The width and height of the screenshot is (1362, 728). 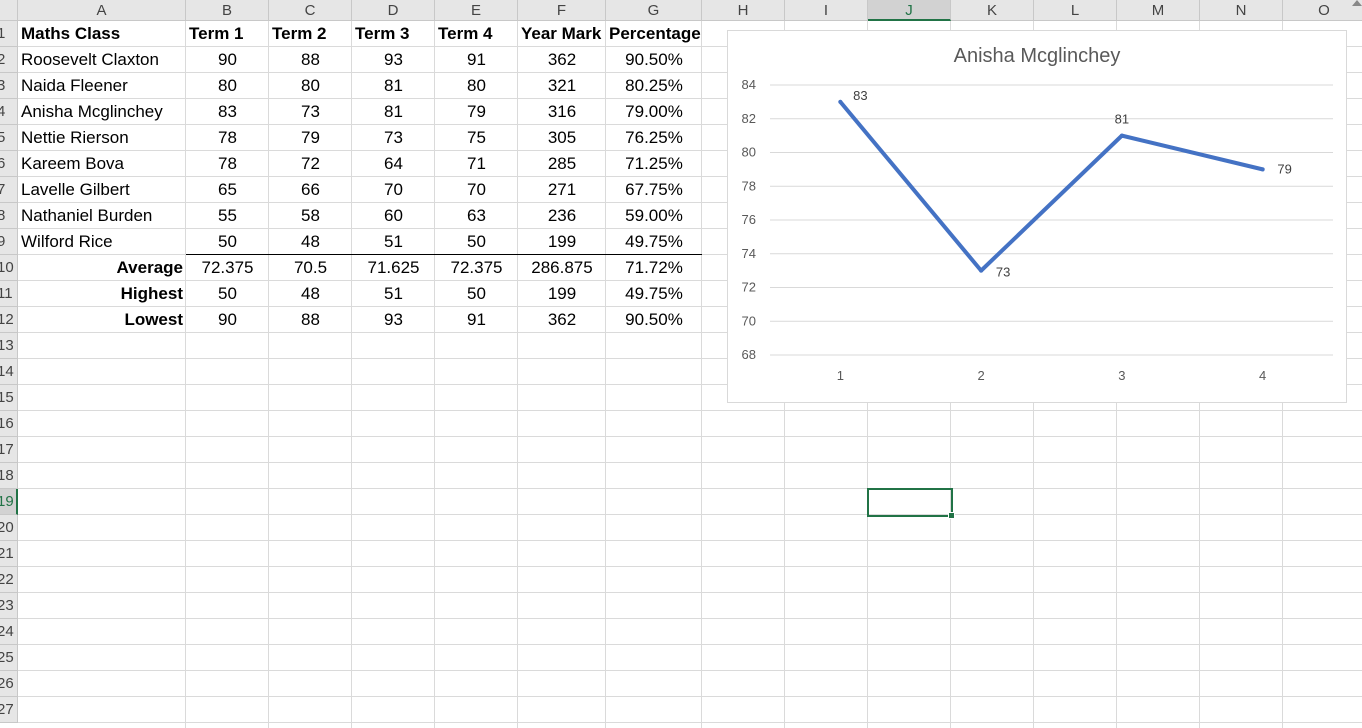 I want to click on header-cell: Term 3, so click(x=393, y=34).